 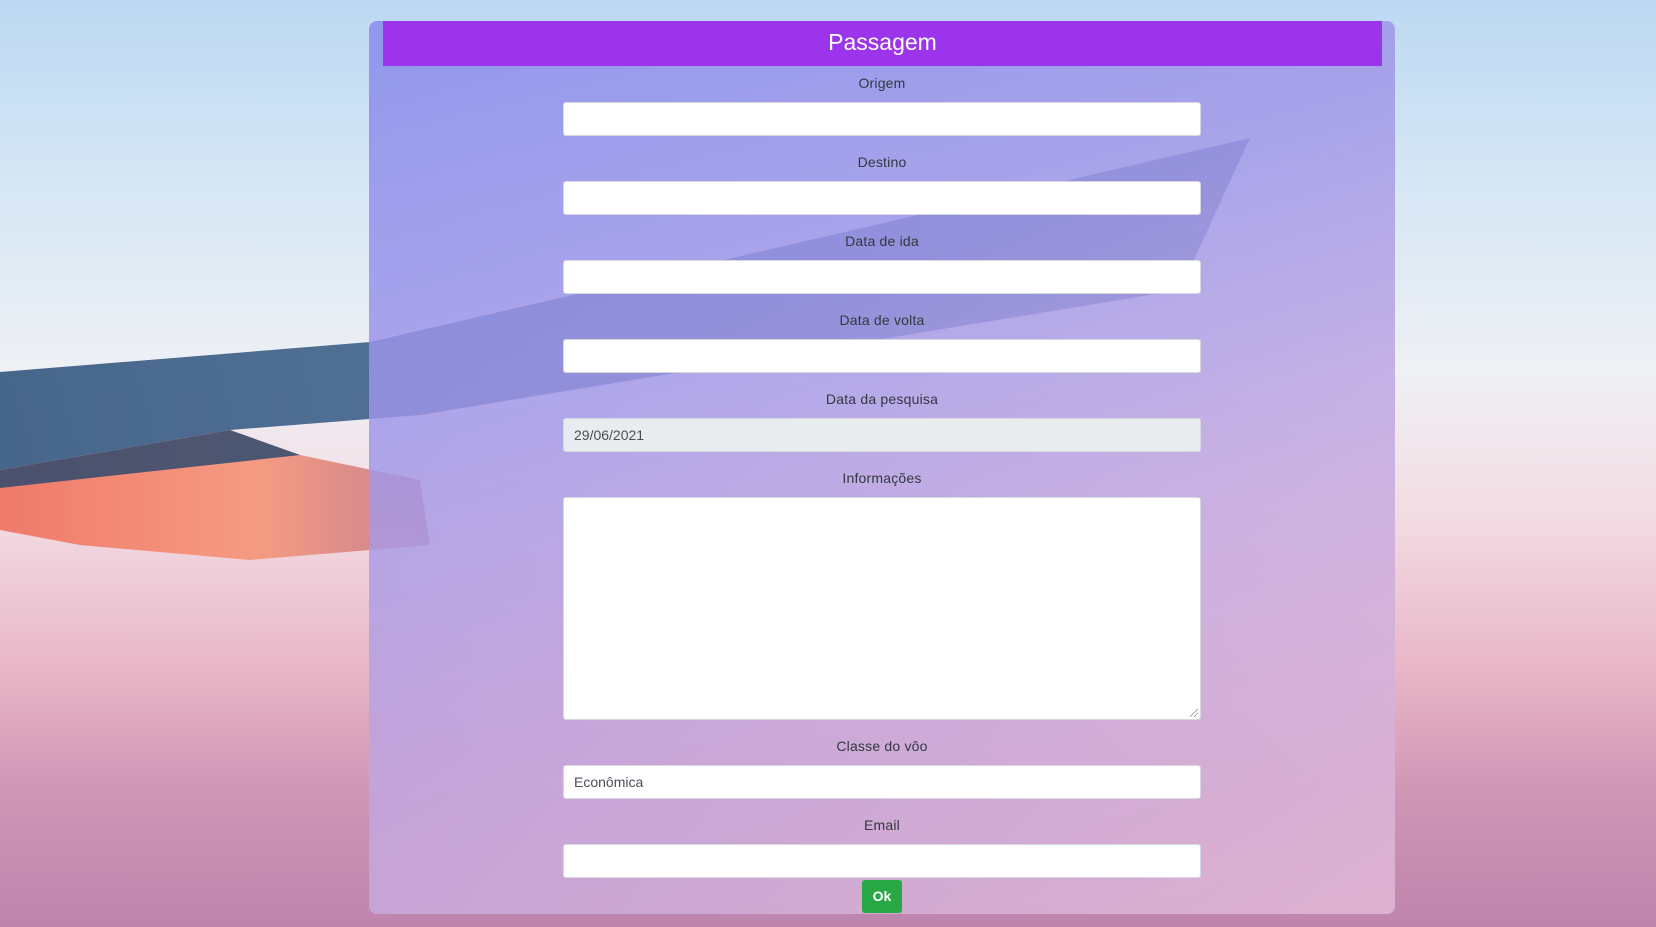 I want to click on email-input, so click(x=882, y=861).